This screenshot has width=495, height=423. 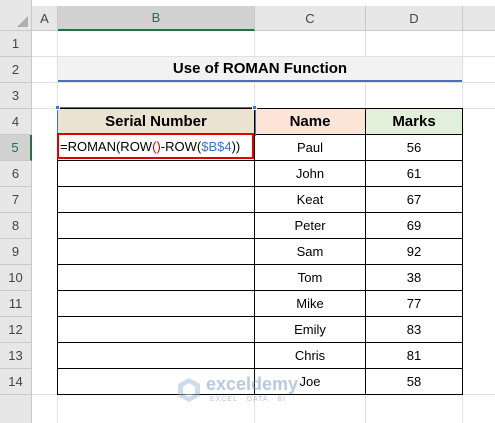 I want to click on sheet-title: Use of ROMAN Function, so click(x=260, y=69).